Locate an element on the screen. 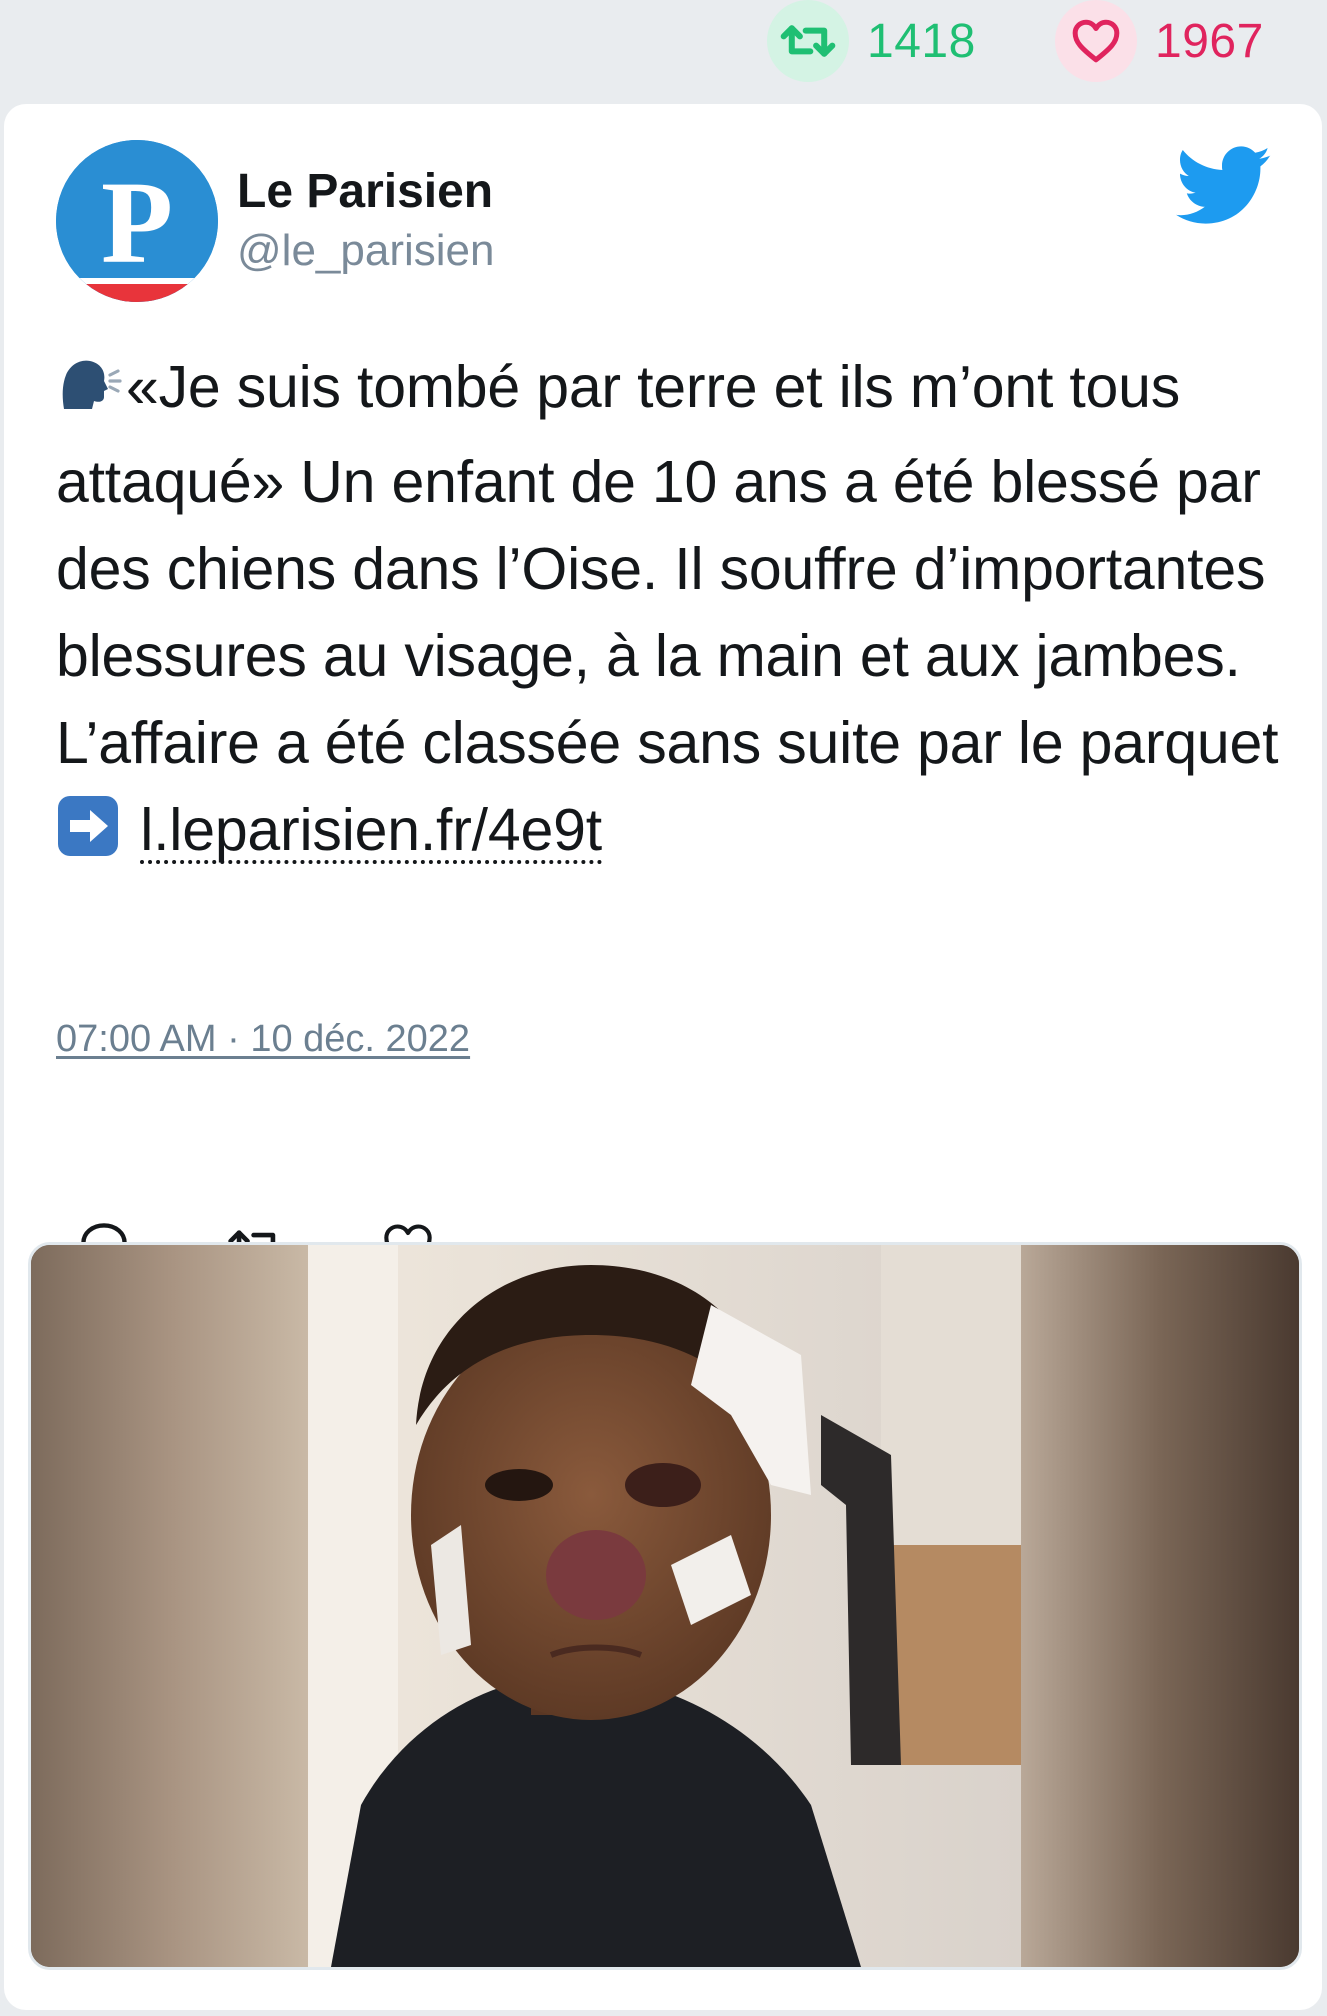  speaking-head-emoji is located at coordinates (89, 395).